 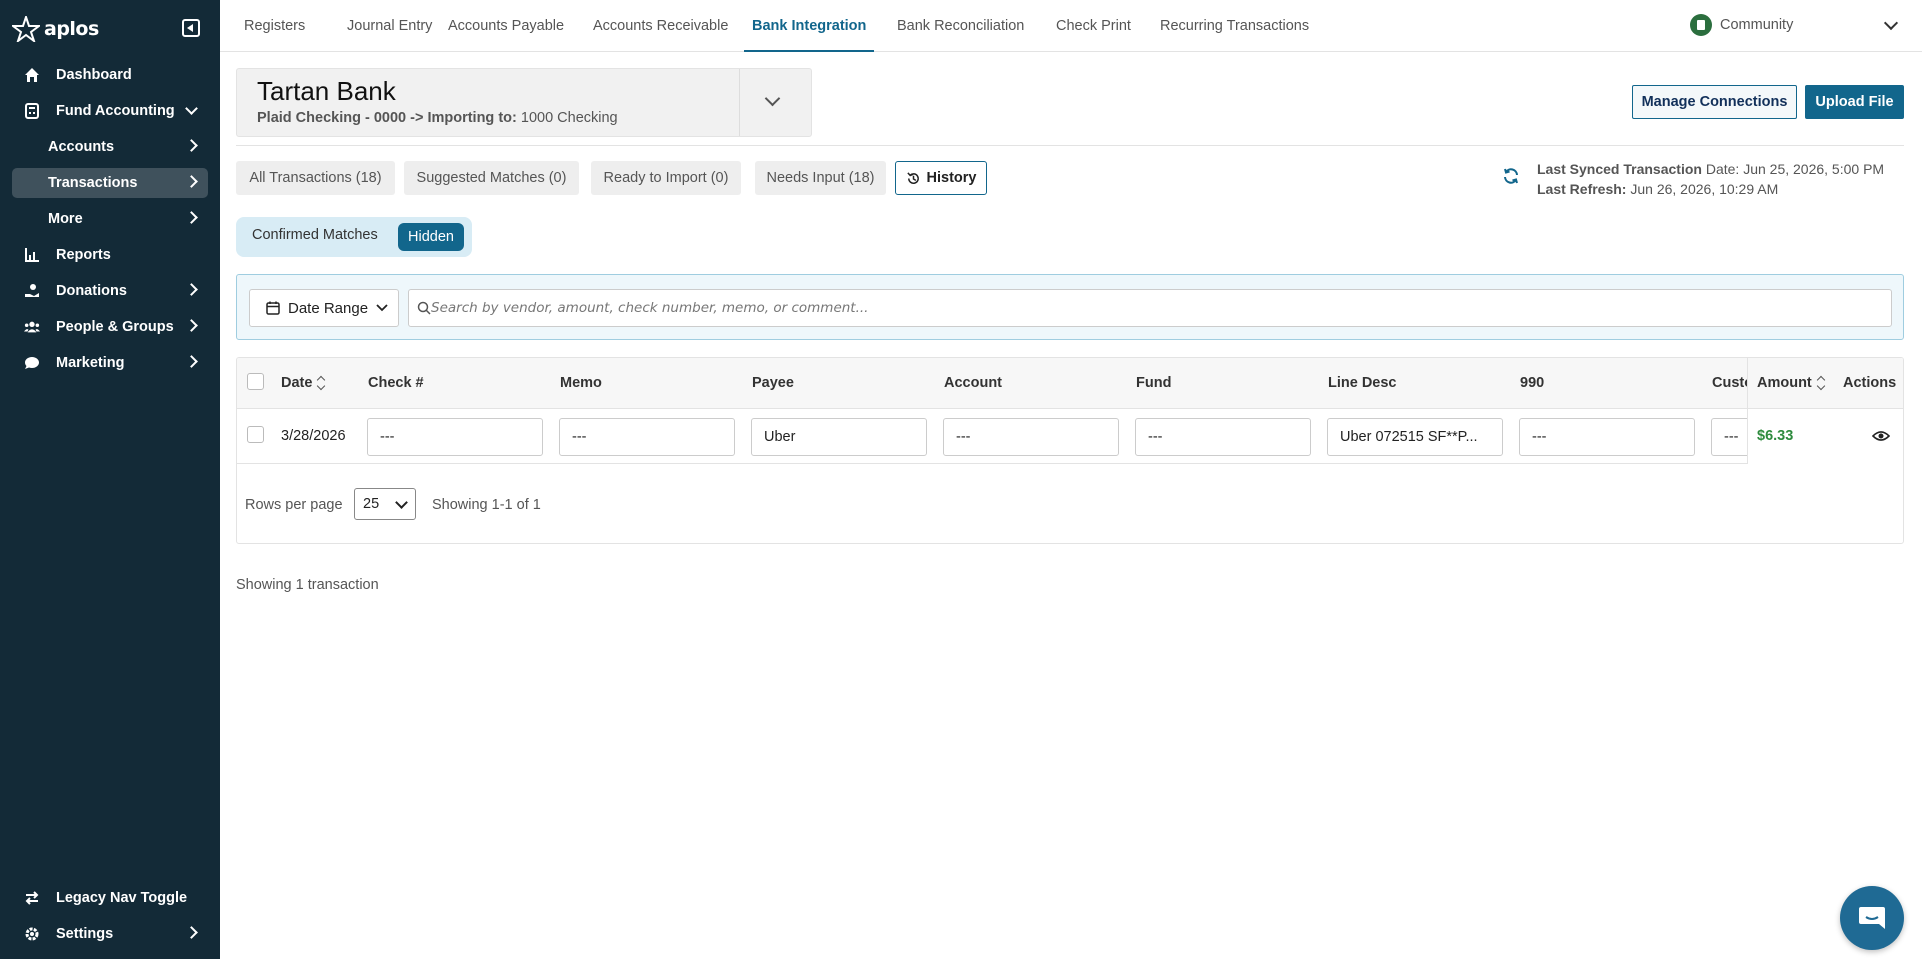 What do you see at coordinates (1701, 25) in the screenshot?
I see `building-icon` at bounding box center [1701, 25].